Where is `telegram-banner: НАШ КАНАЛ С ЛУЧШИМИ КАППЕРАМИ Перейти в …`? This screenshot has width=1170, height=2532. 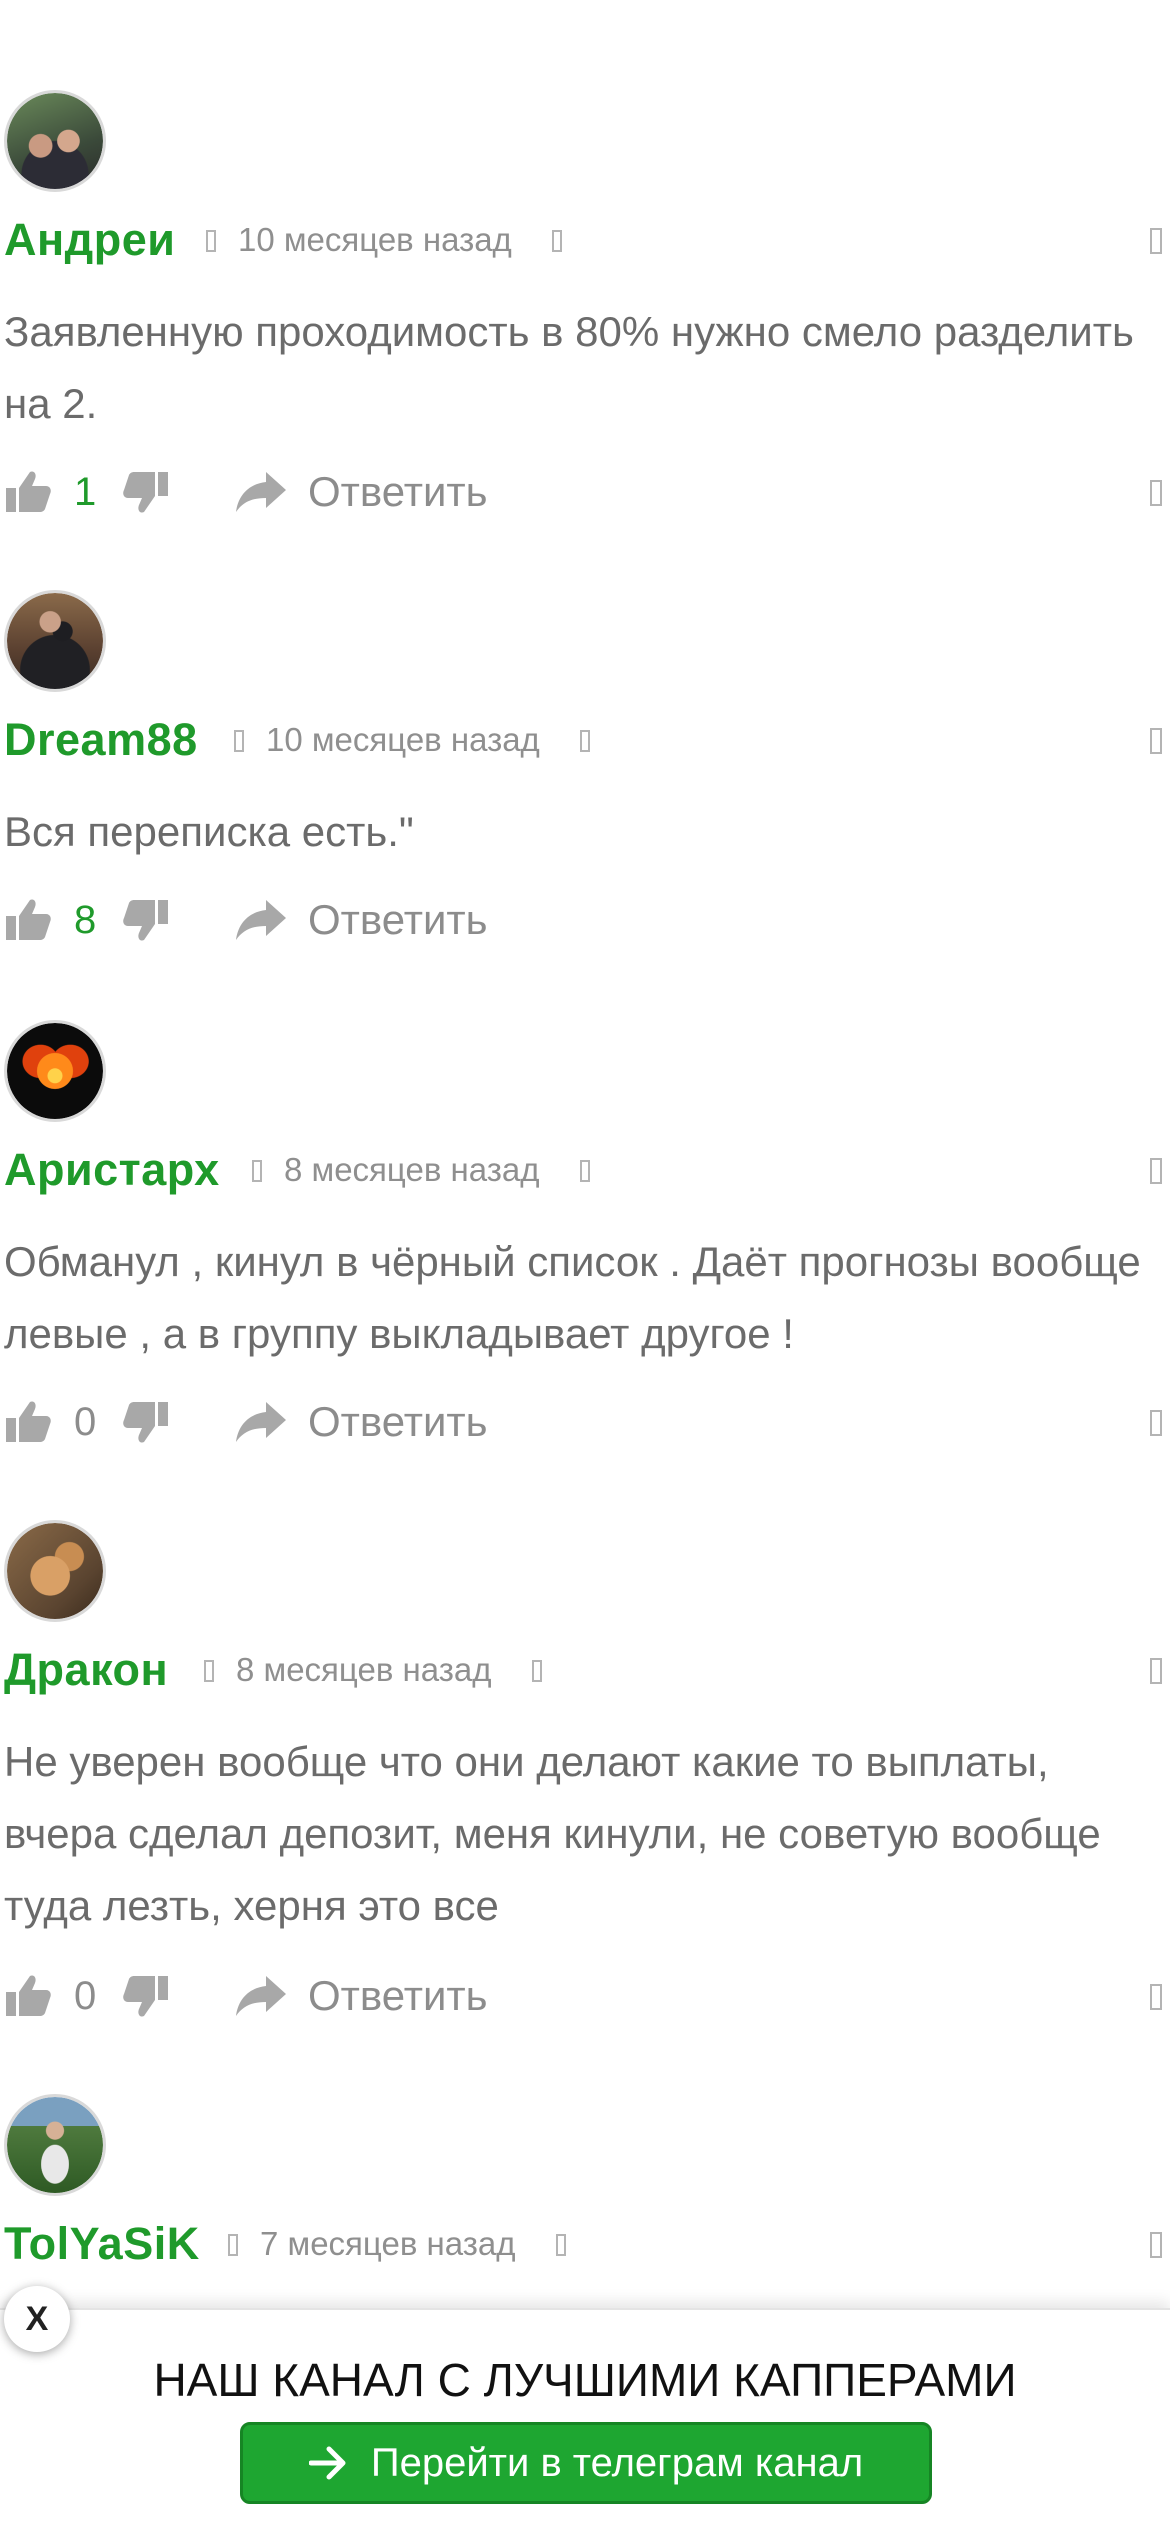
telegram-banner: НАШ КАНАЛ С ЛУЧШИМИ КАППЕРАМИ Перейти в … is located at coordinates (585, 2420).